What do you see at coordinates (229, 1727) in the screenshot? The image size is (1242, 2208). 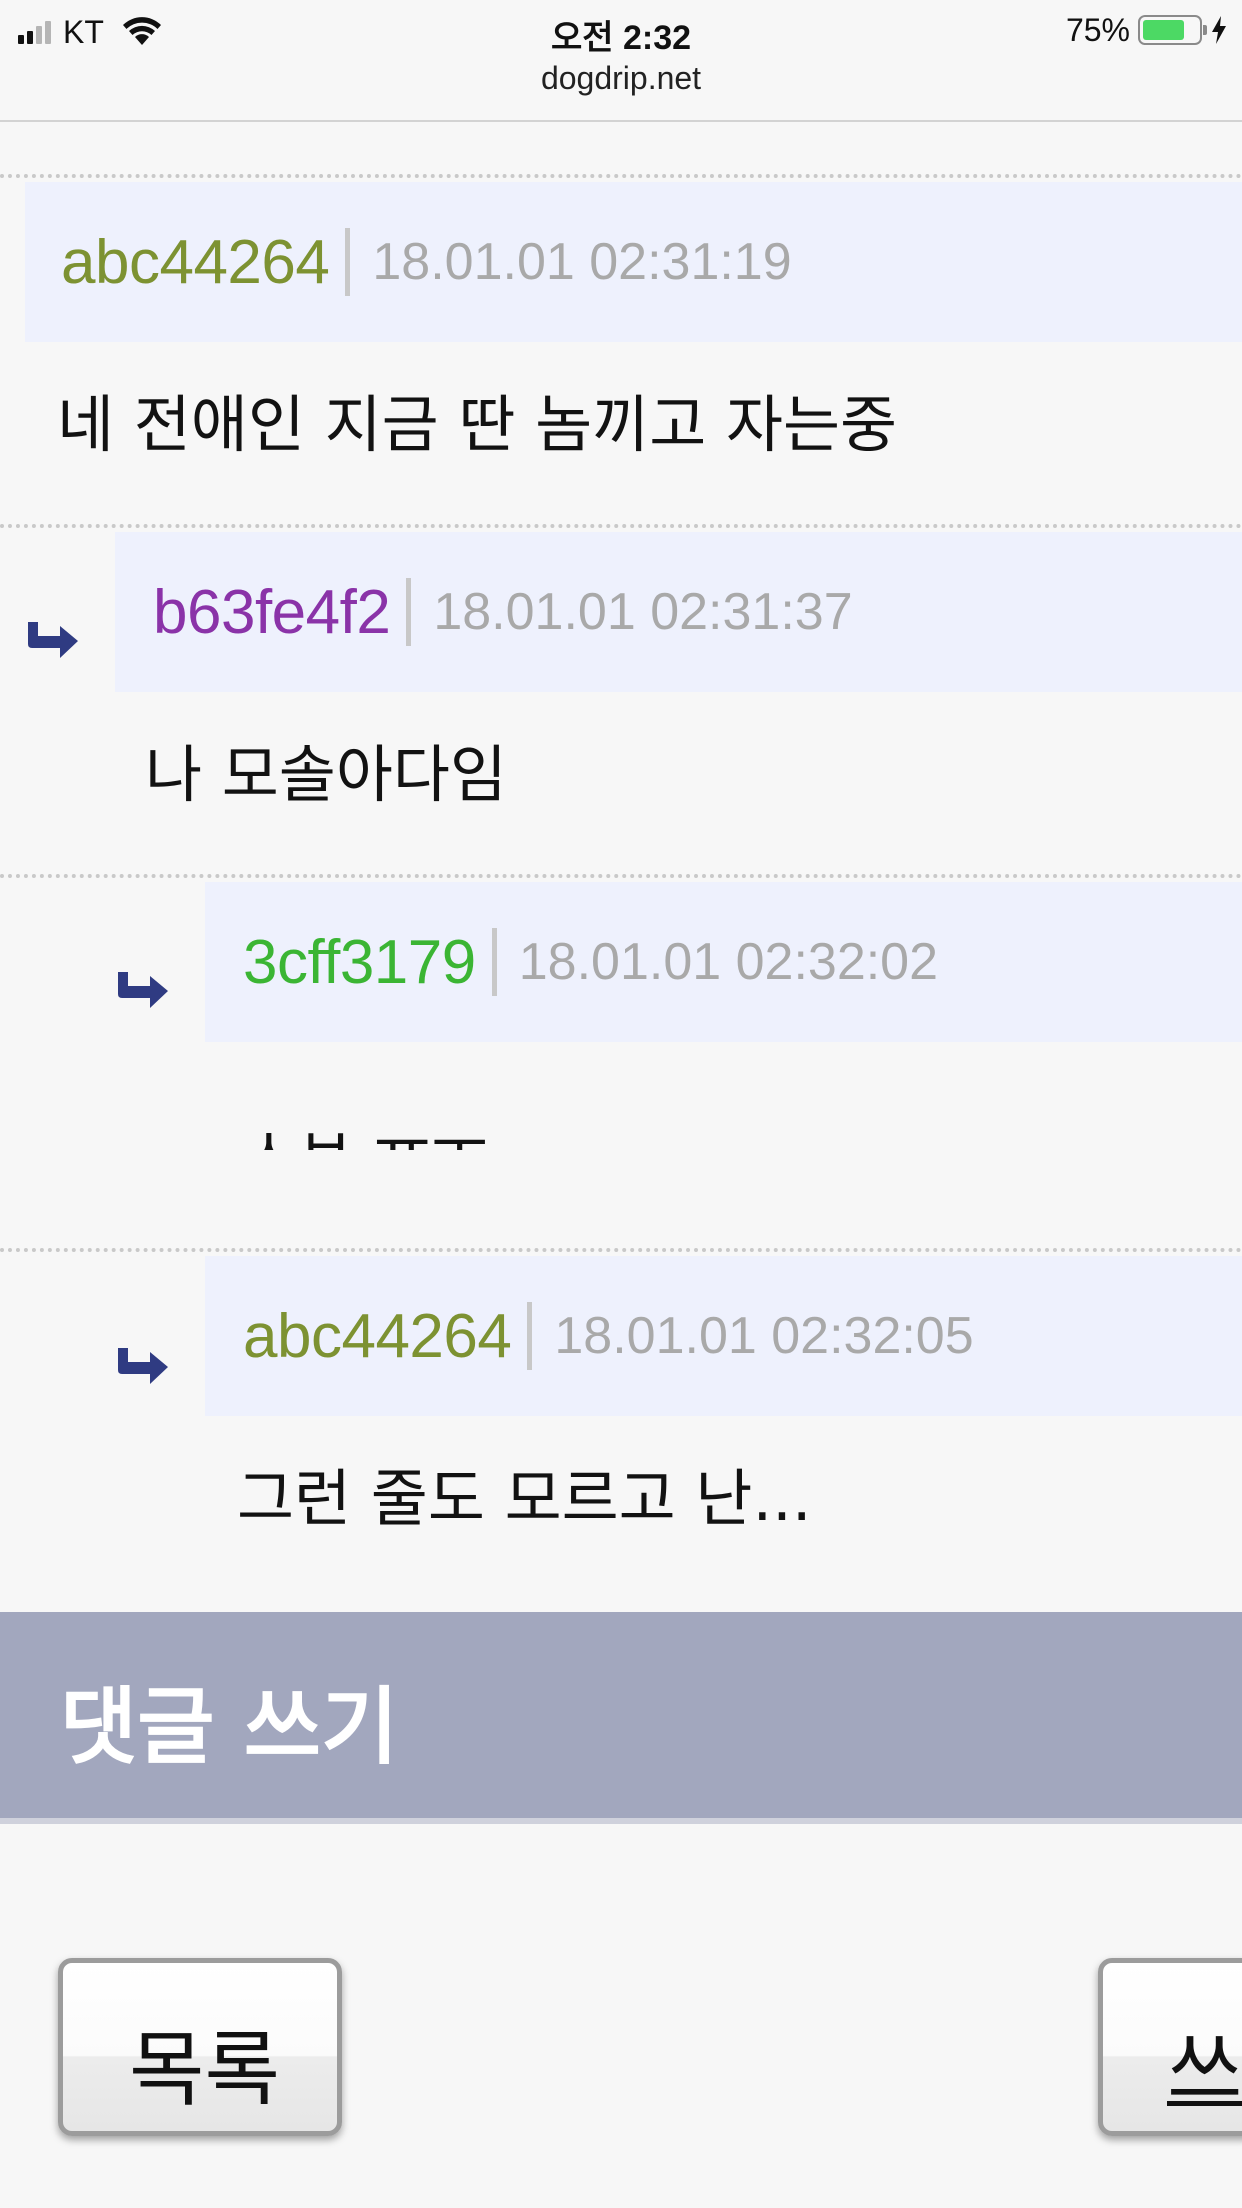 I see `write-comment-label: 댓글 쓰기` at bounding box center [229, 1727].